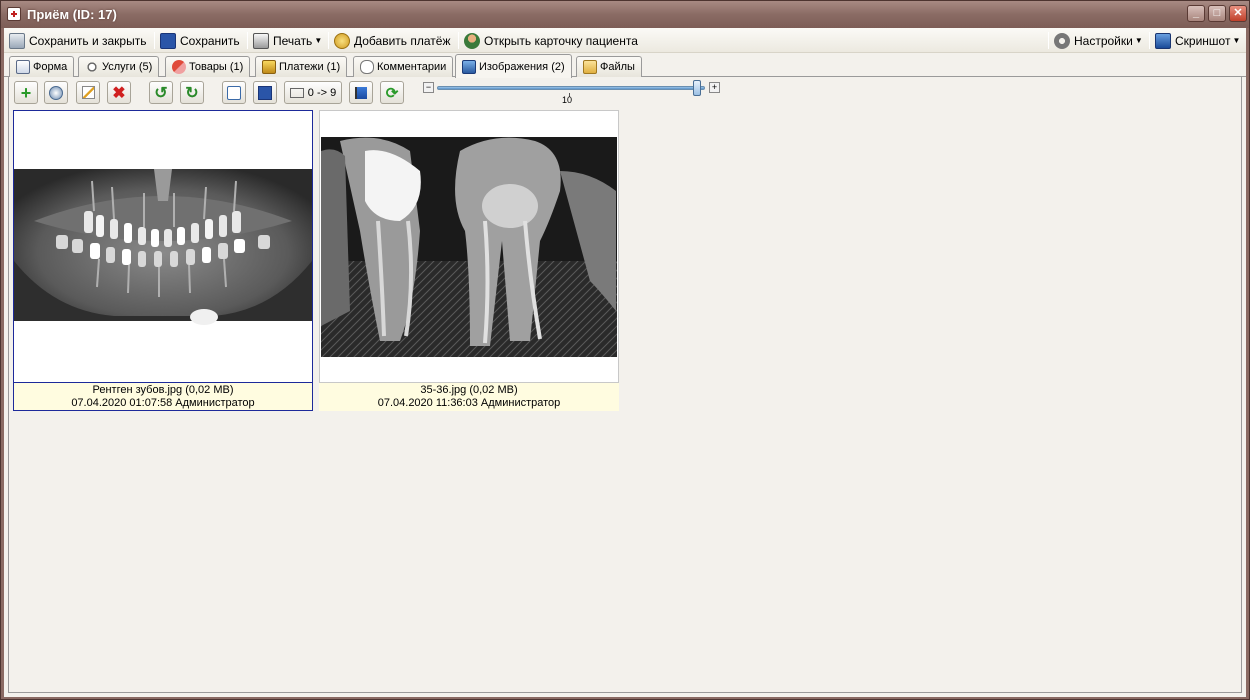  I want to click on save-close-button: Сохранить и закрыть, so click(77, 40).